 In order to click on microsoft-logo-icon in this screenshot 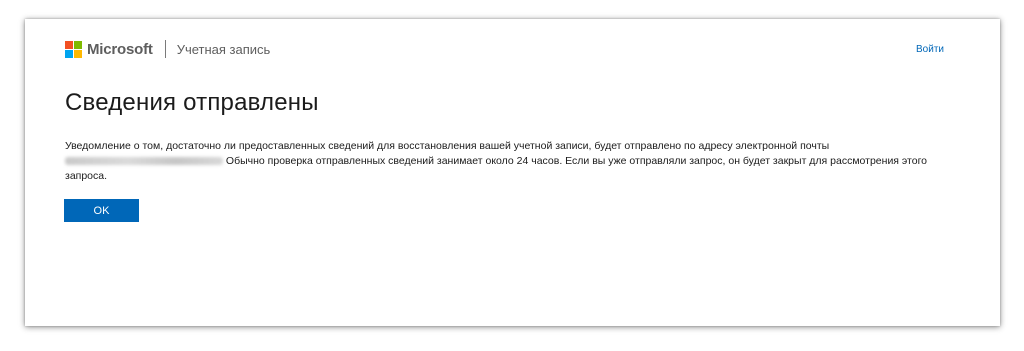, I will do `click(73, 49)`.